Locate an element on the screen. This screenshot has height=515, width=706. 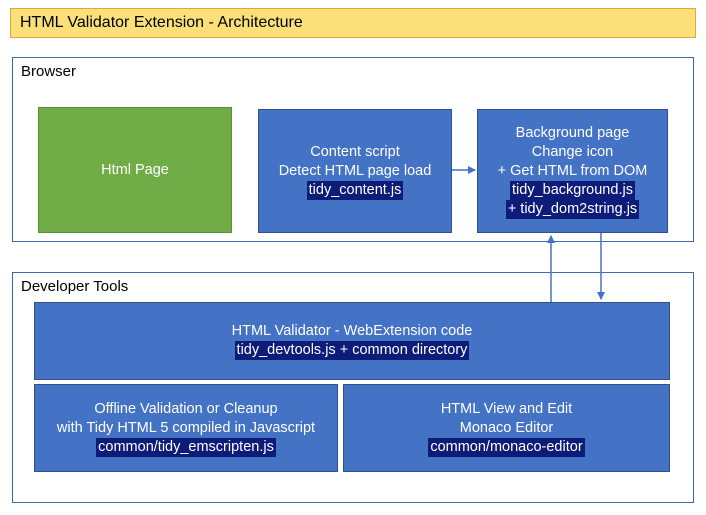
validator-code-title: HTML Validator - WebExtension code is located at coordinates (352, 331).